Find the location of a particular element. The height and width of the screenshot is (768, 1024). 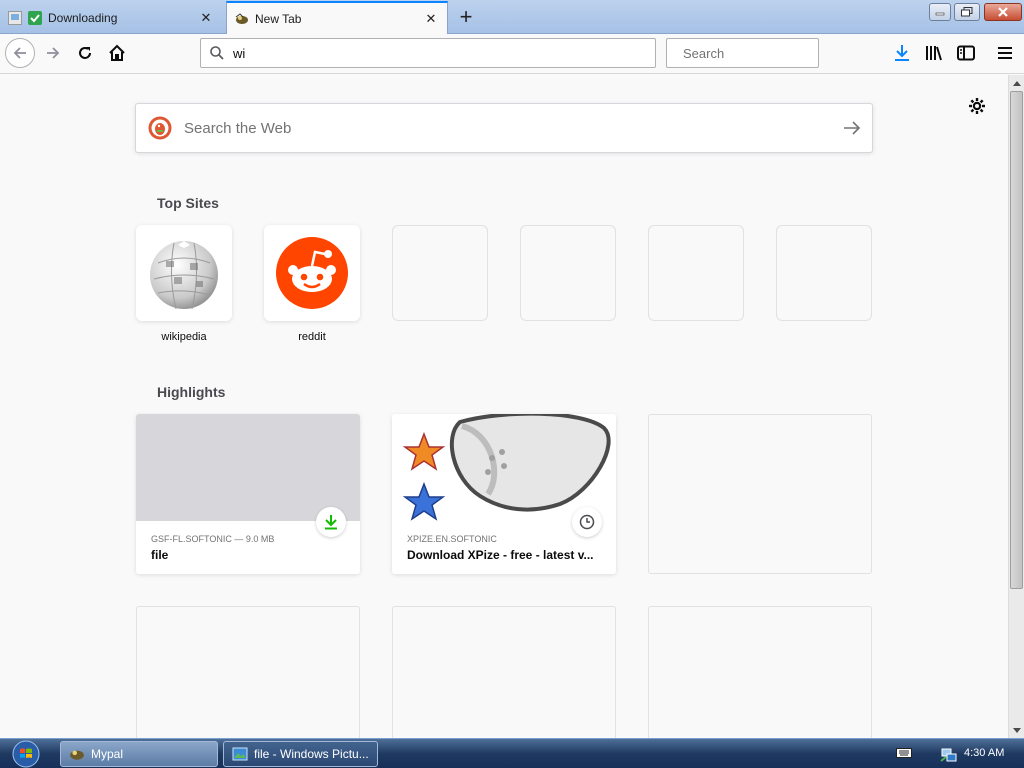

top-site-label: wikipedia is located at coordinates (184, 337).